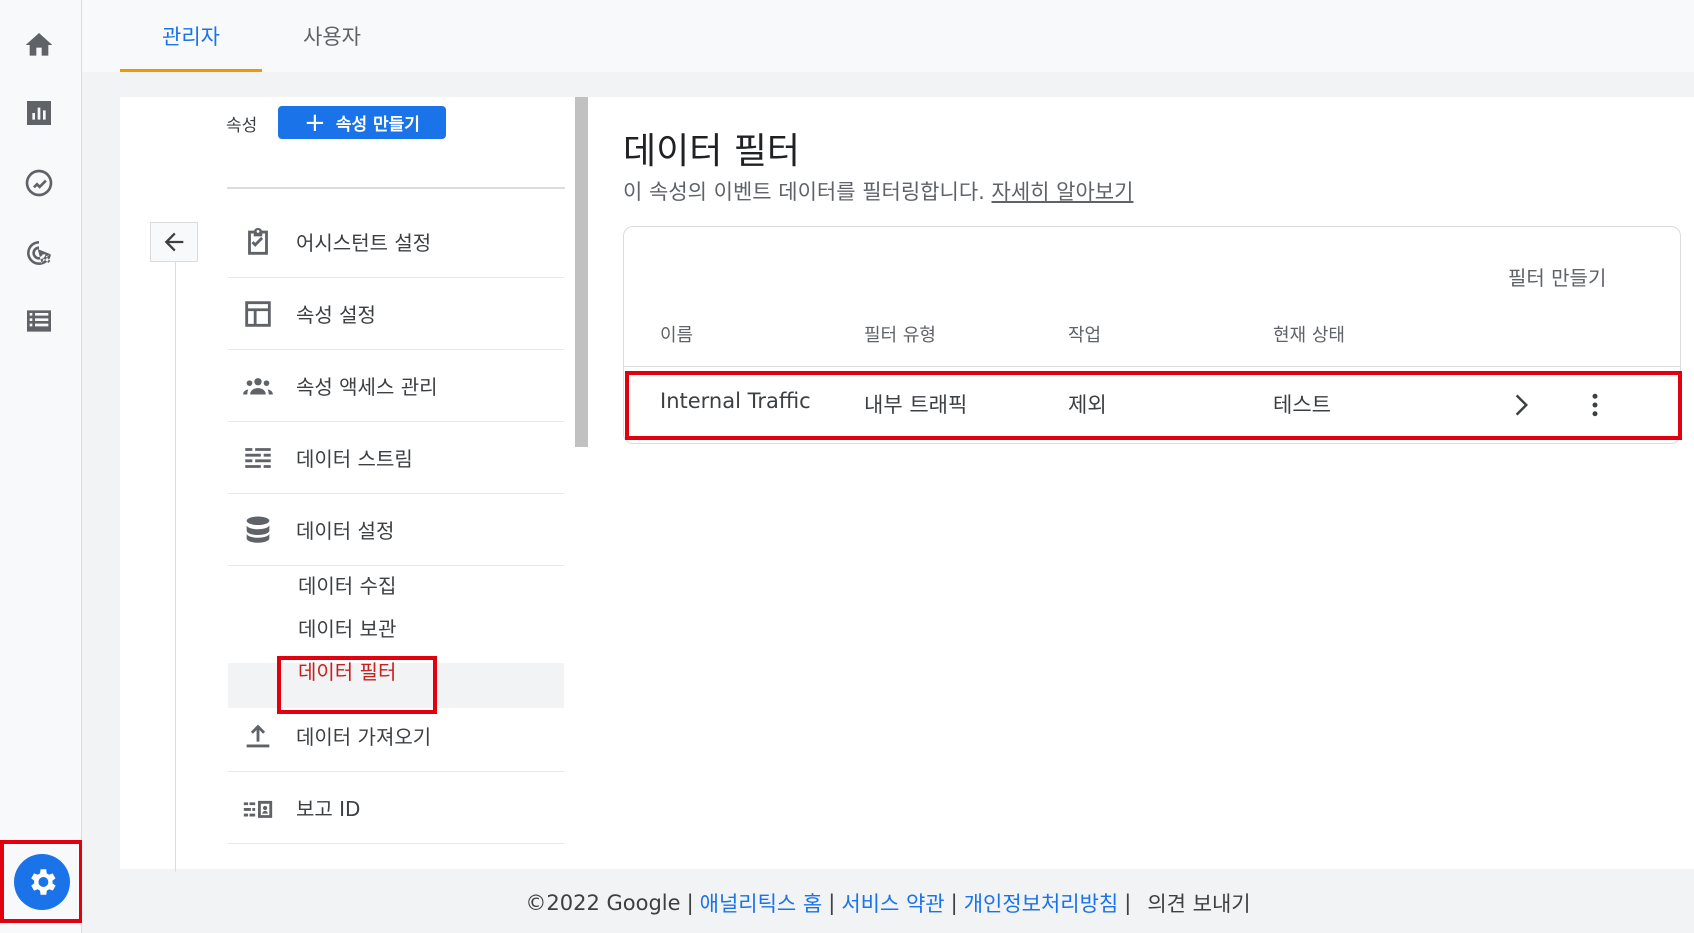  I want to click on row-name: Internal Traffic, so click(735, 401).